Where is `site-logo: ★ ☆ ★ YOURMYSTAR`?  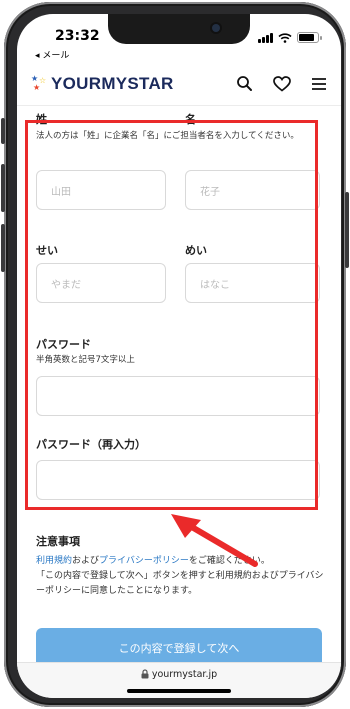 site-logo: ★ ☆ ★ YOURMYSTAR is located at coordinates (102, 84).